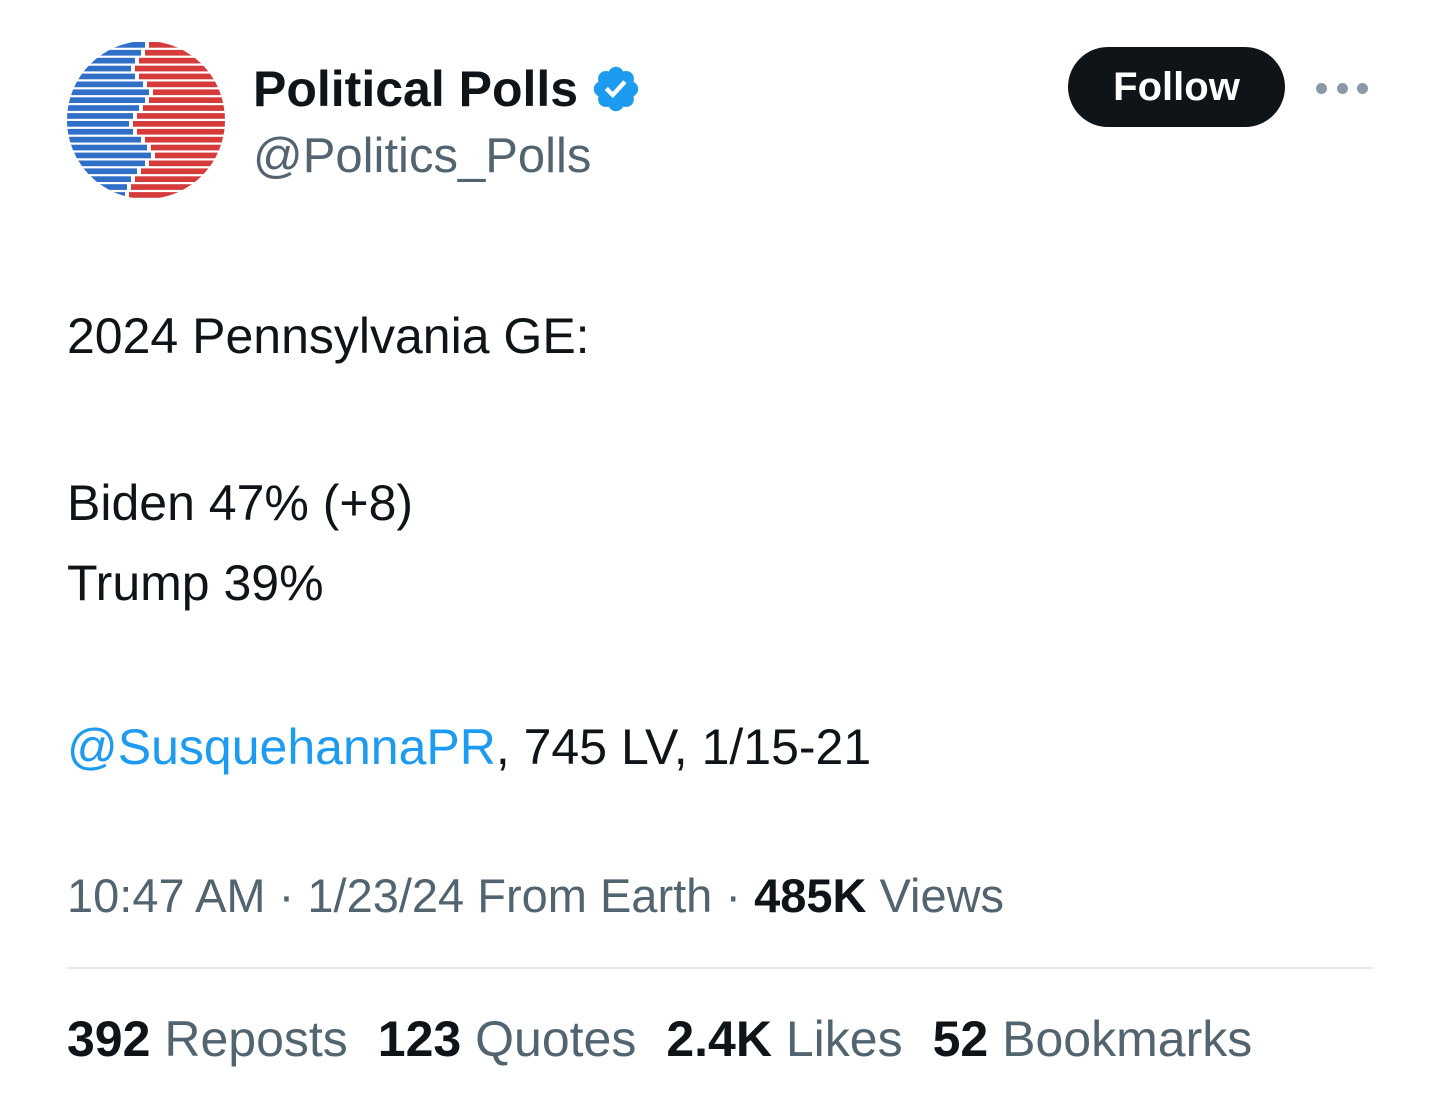  I want to click on tweet-date: 1/23/24, so click(385, 895).